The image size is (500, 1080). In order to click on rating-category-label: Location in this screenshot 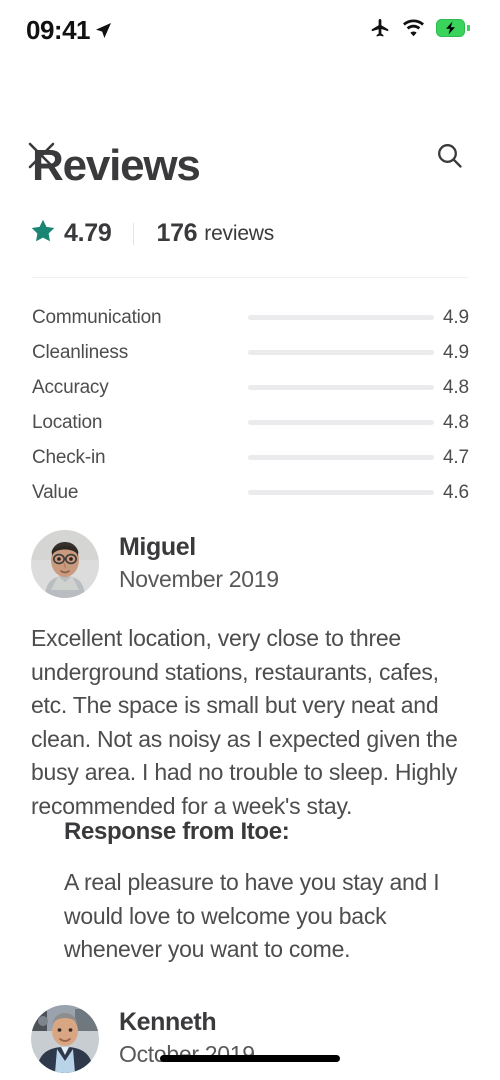, I will do `click(67, 422)`.